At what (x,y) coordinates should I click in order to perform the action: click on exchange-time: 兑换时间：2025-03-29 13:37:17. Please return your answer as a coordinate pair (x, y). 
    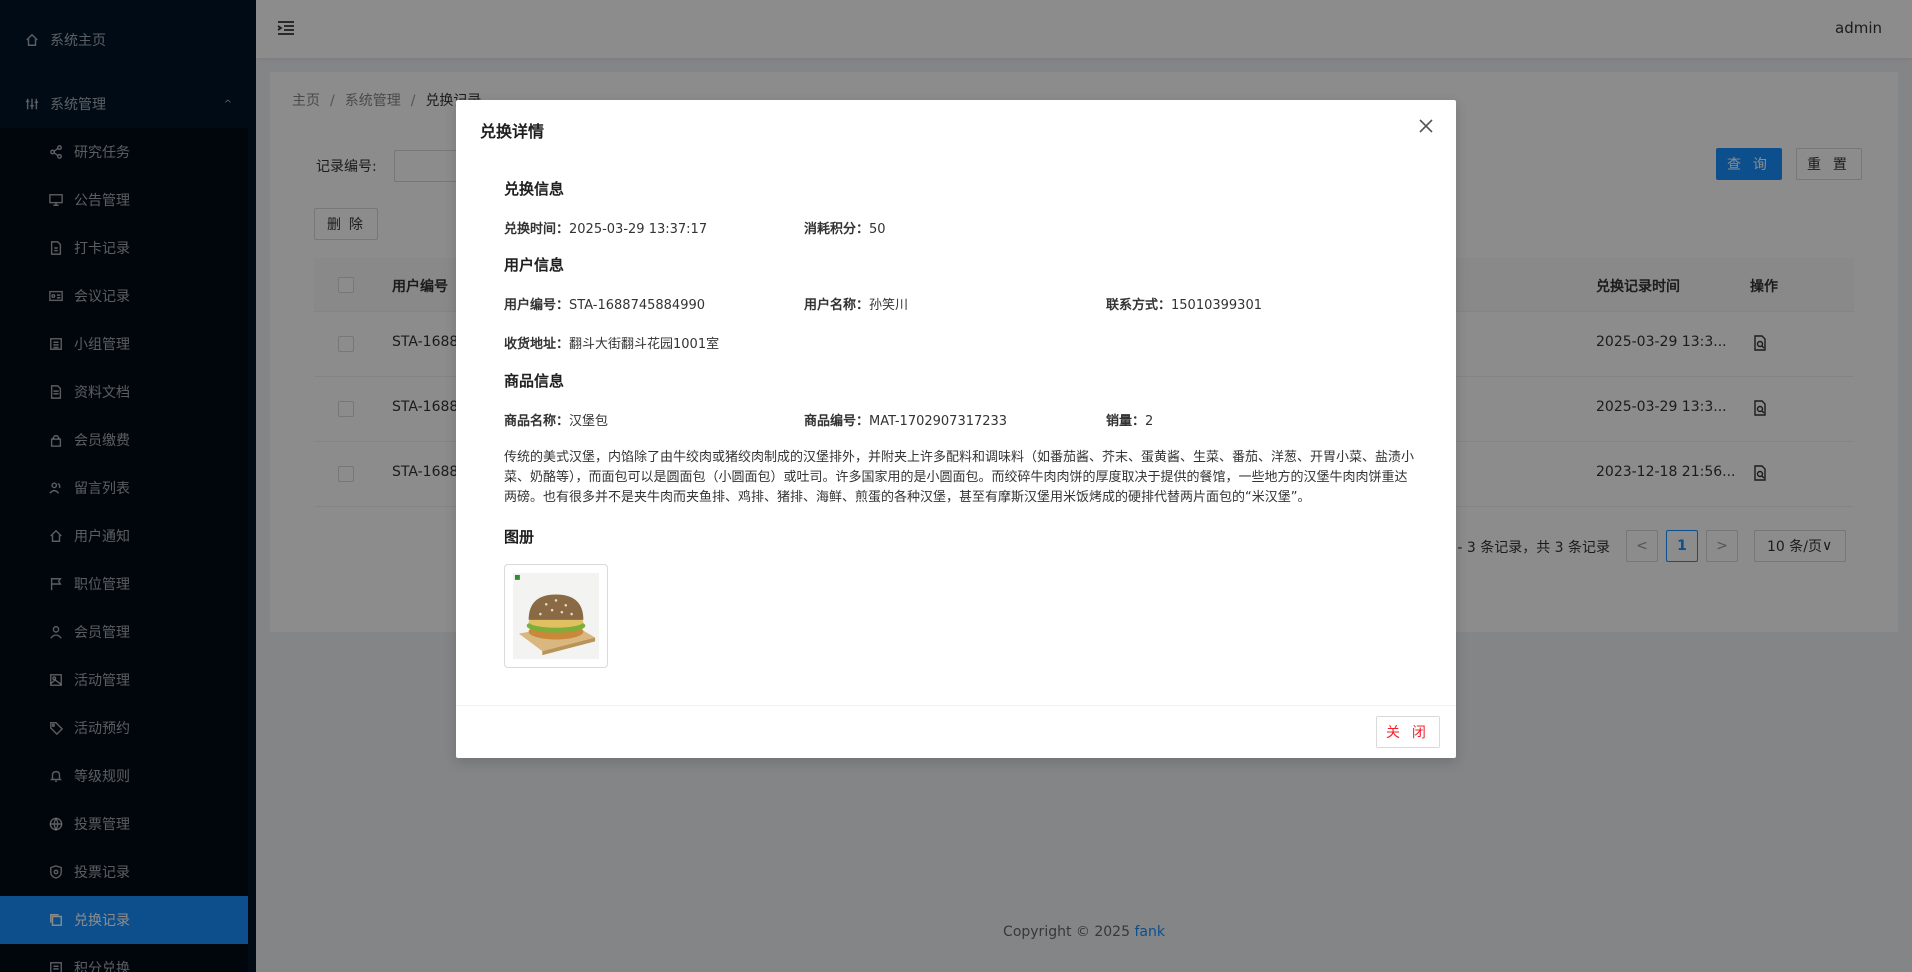
    Looking at the image, I should click on (605, 227).